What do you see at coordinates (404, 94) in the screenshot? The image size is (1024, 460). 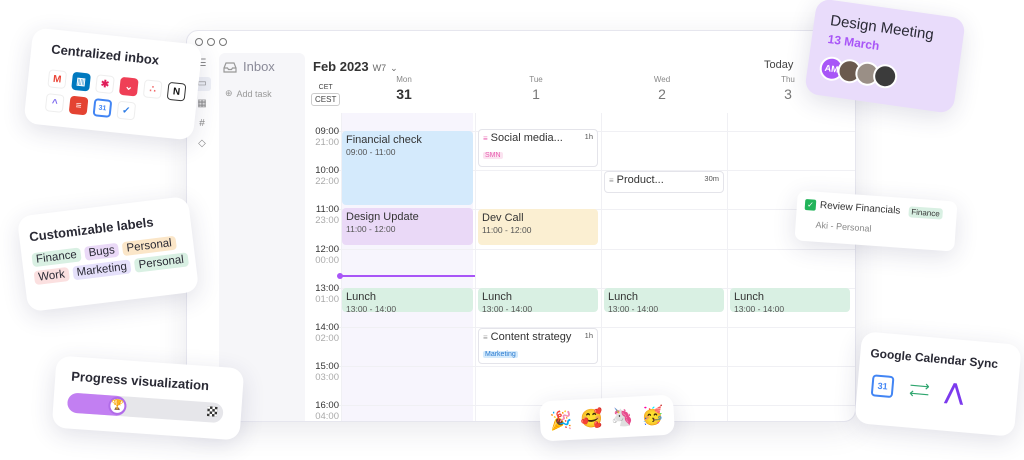 I see `day-date: 31` at bounding box center [404, 94].